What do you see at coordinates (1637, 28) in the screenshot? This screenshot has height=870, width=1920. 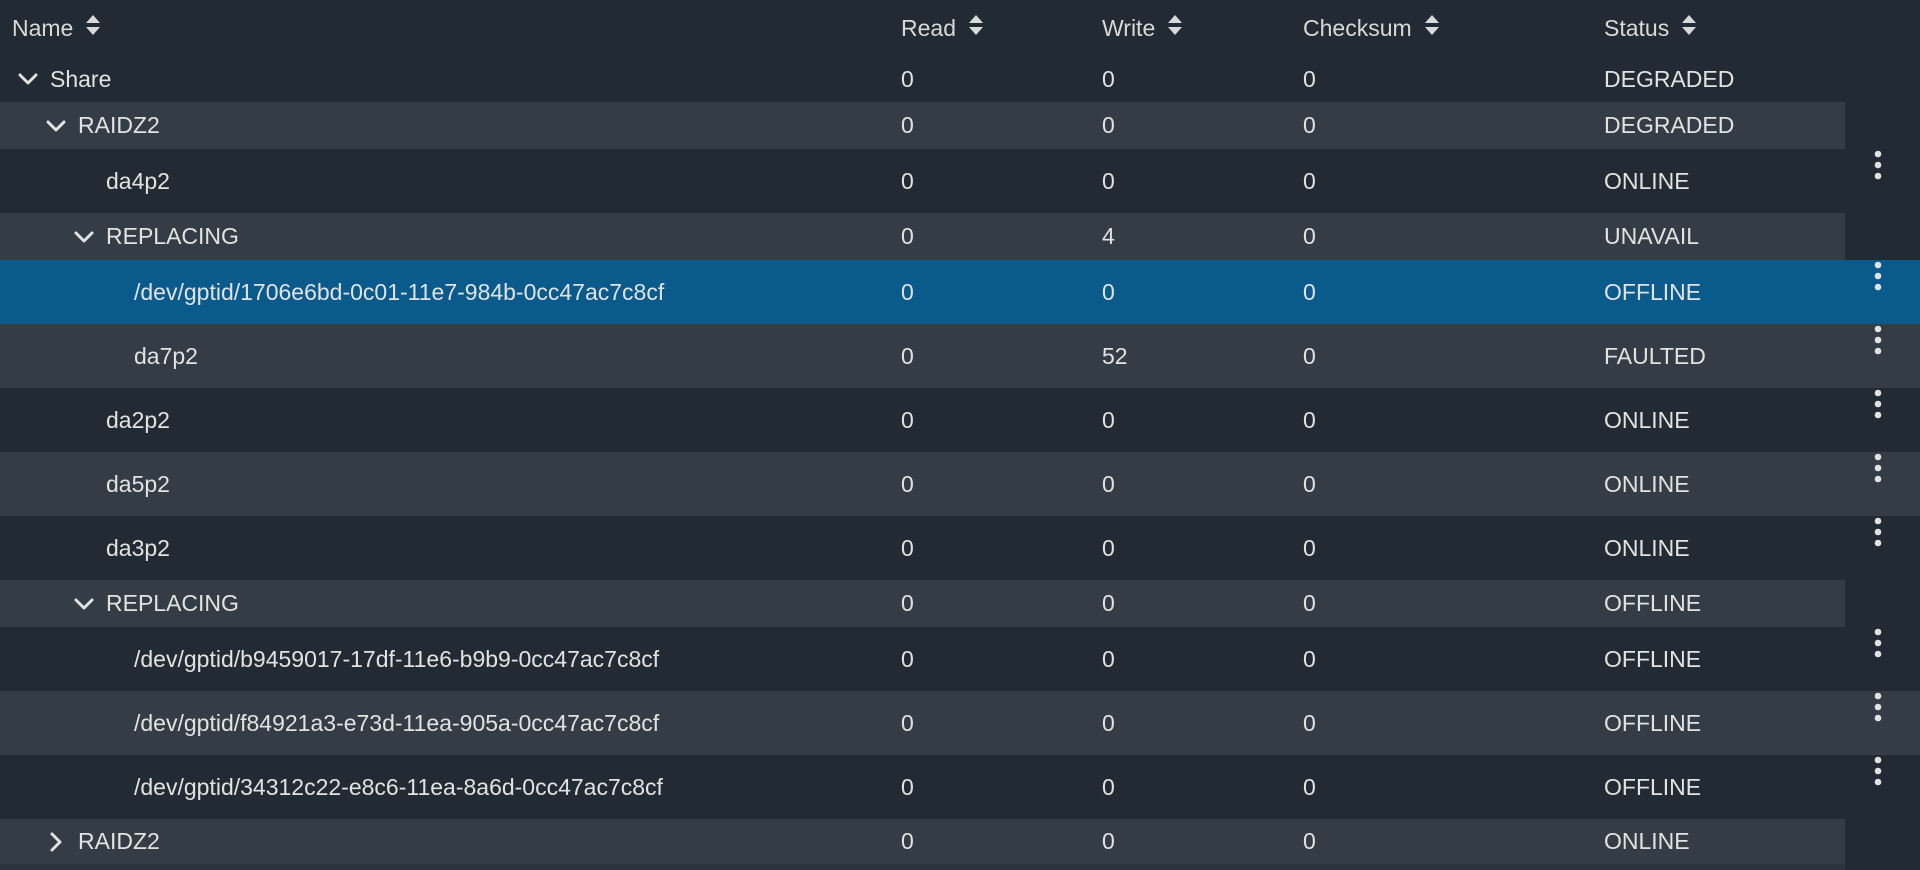 I see `column-header-label: Status` at bounding box center [1637, 28].